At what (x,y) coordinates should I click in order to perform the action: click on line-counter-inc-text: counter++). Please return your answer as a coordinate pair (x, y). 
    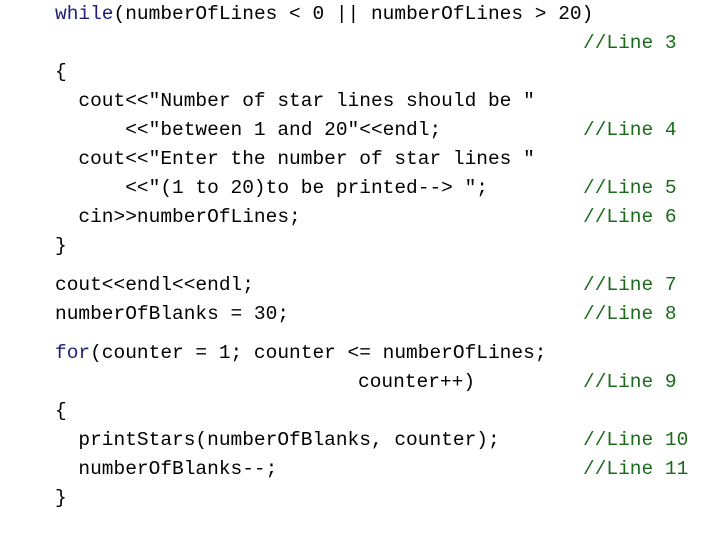
    Looking at the image, I should click on (416, 382).